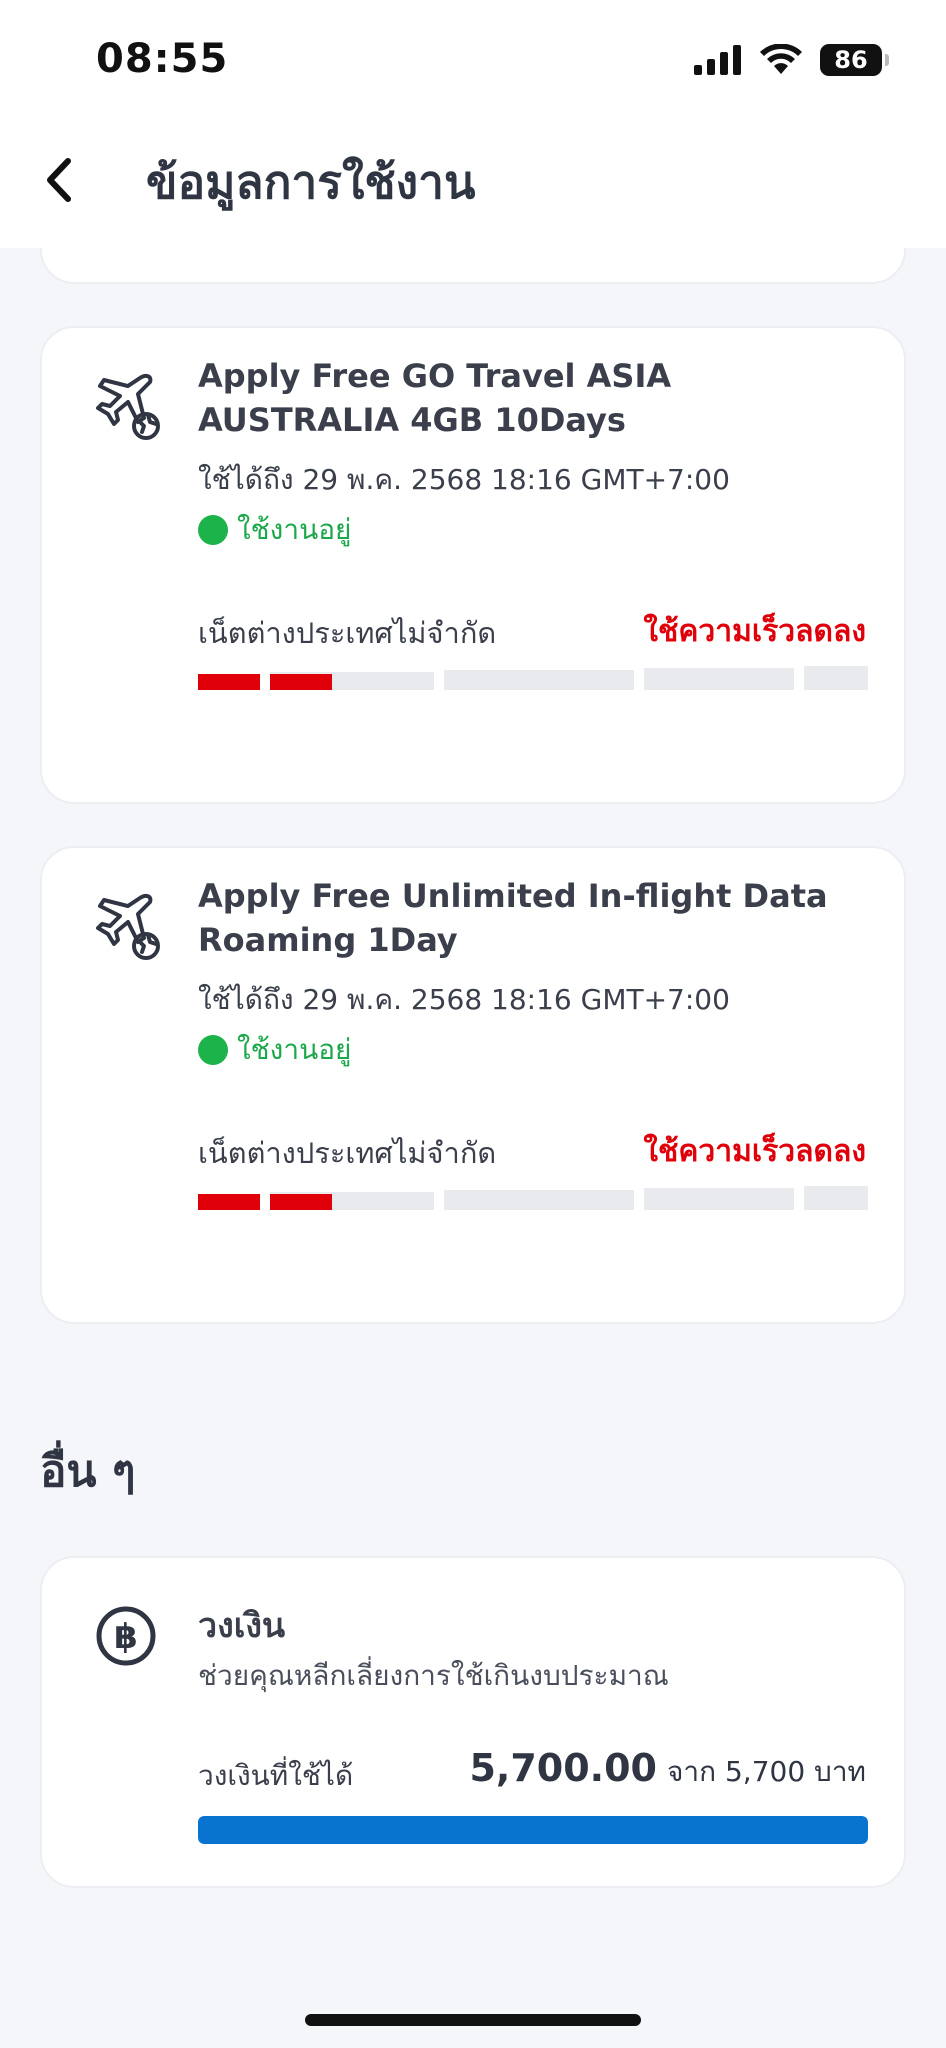 Image resolution: width=946 pixels, height=2048 pixels. I want to click on page-title: ข้อมูลการใช้งาน, so click(311, 182).